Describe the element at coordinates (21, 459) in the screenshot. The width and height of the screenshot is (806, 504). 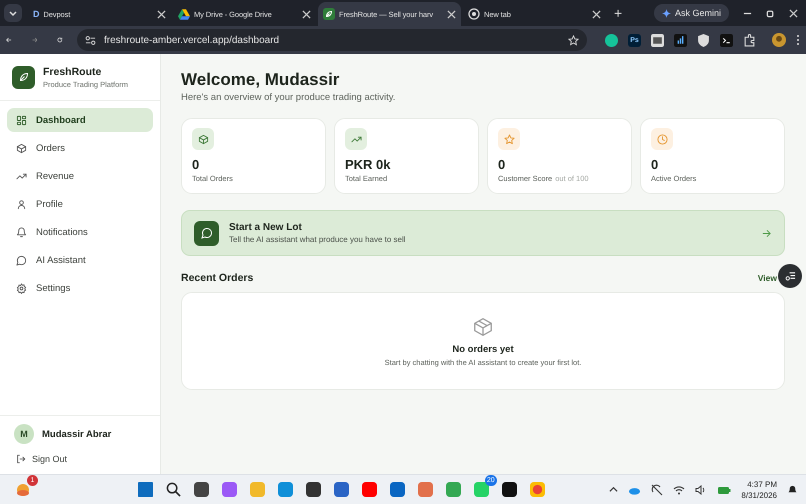
I see `sign-out-icon` at that location.